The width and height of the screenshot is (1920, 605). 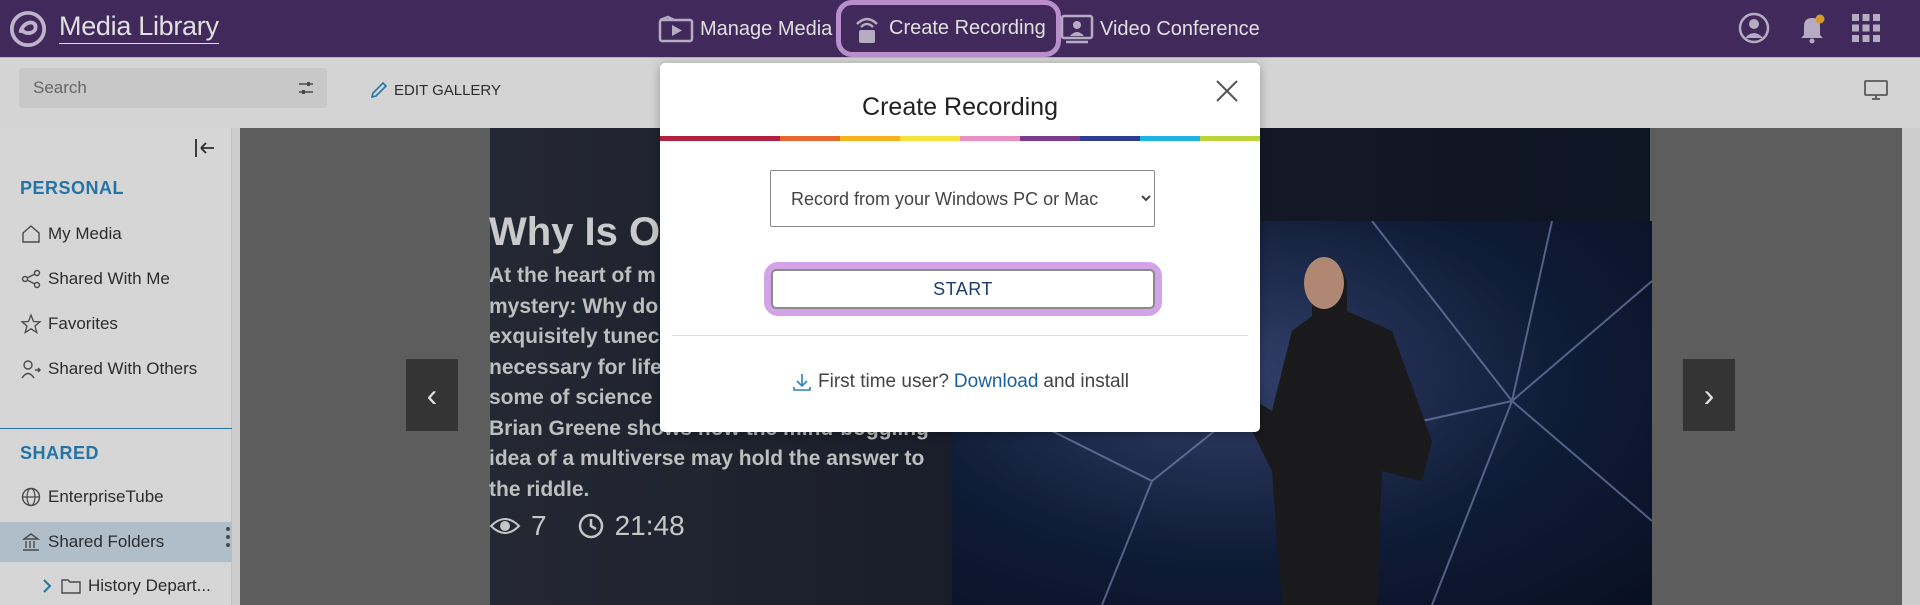 What do you see at coordinates (1227, 91) in the screenshot?
I see `close-icon` at bounding box center [1227, 91].